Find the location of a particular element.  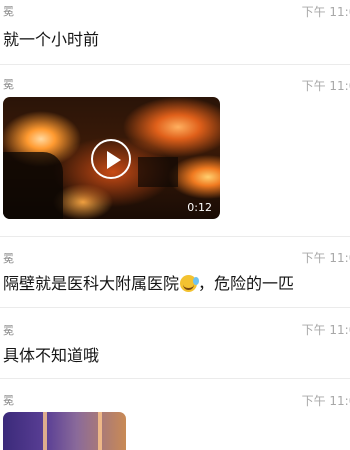

message-time: 下午 11:06 is located at coordinates (325, 86).